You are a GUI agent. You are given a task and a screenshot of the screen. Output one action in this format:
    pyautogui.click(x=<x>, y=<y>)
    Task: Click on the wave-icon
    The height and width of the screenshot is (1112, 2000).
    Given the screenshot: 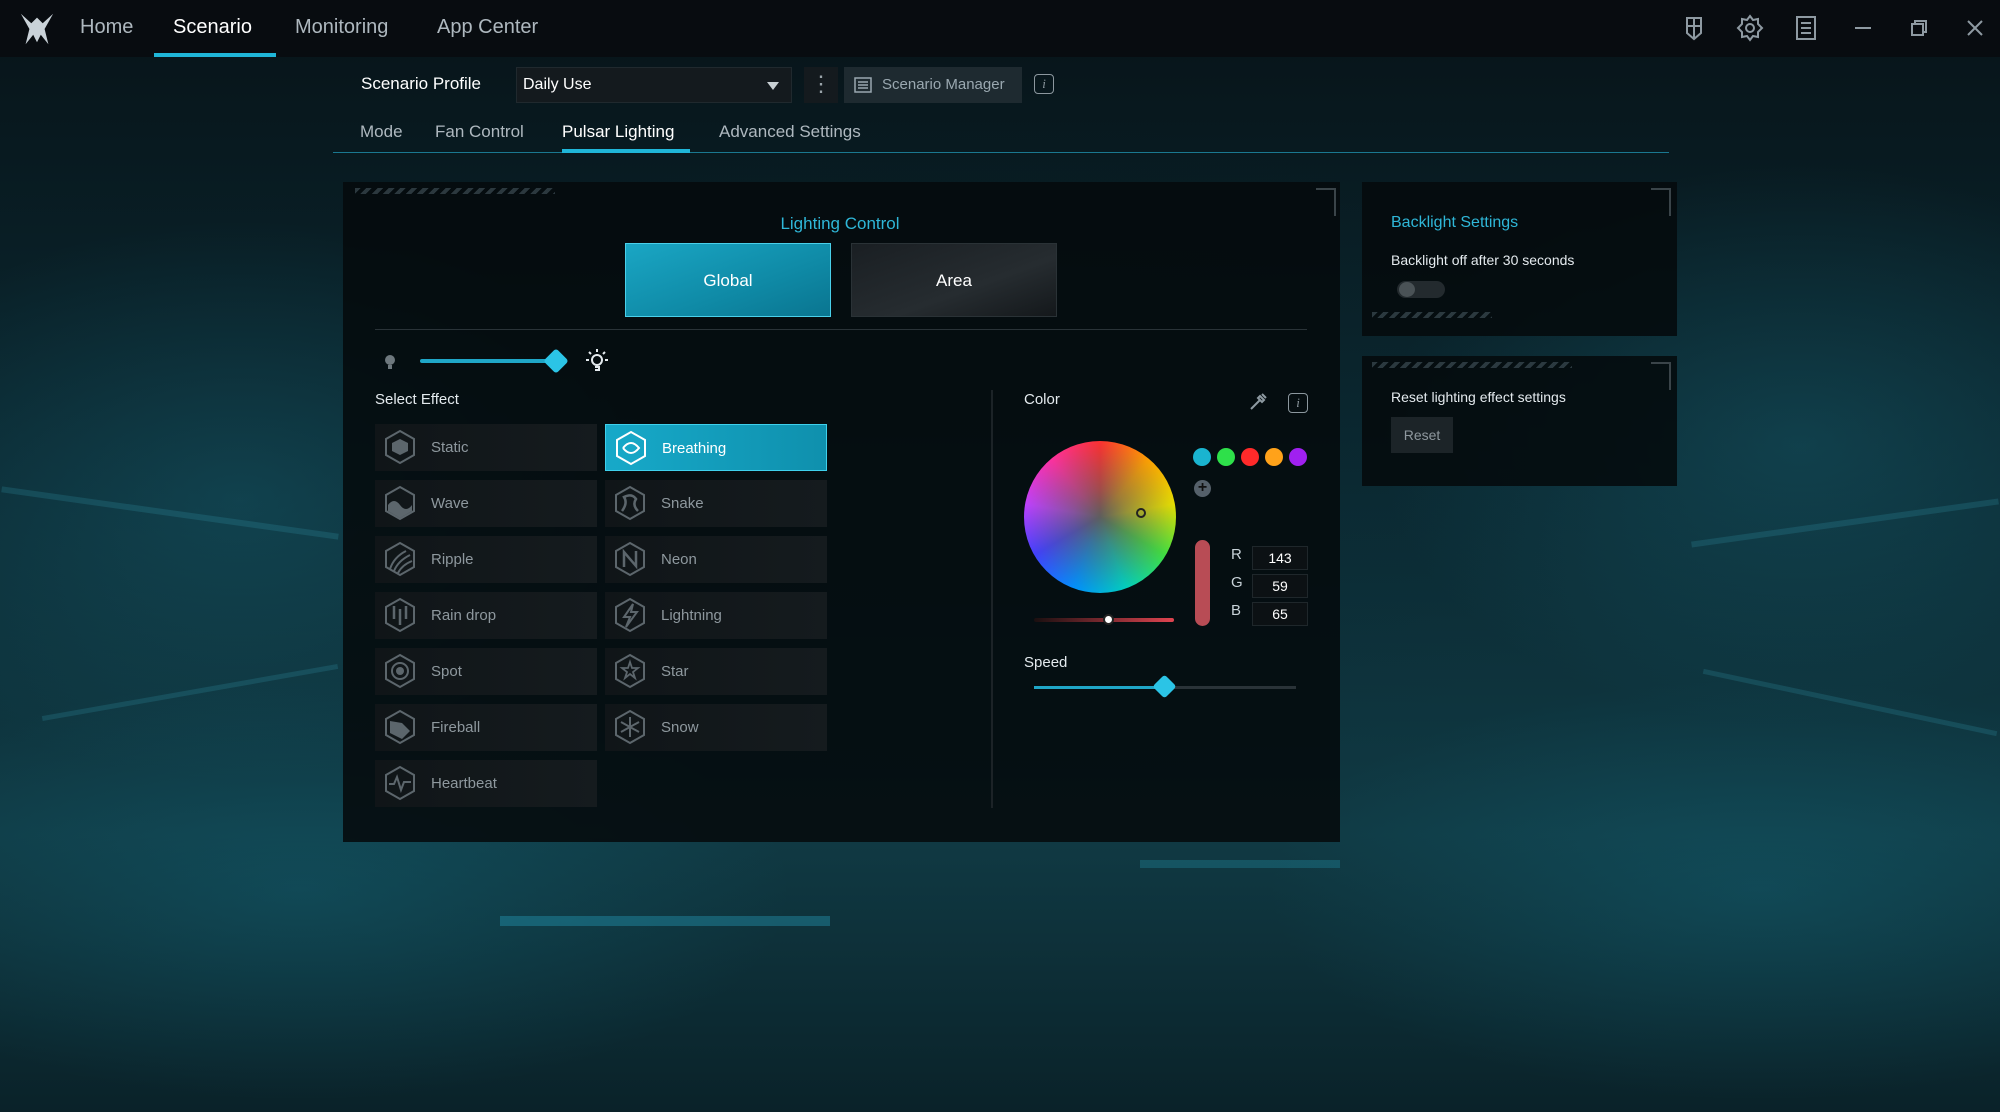 What is the action you would take?
    pyautogui.click(x=400, y=503)
    